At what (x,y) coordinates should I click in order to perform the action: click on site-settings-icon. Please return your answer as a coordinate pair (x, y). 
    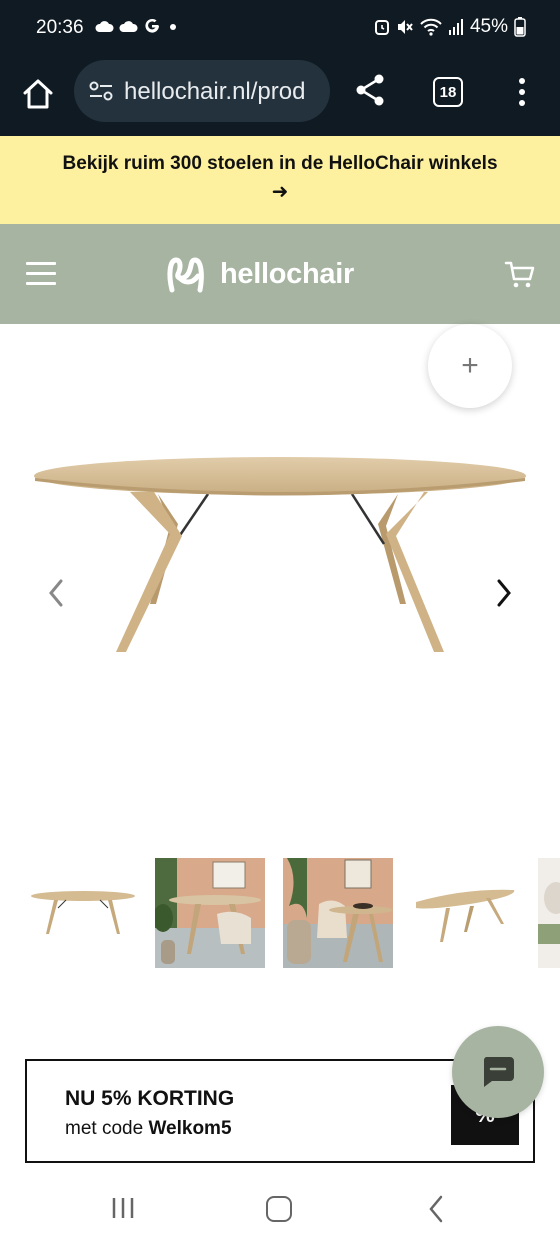
    Looking at the image, I should click on (101, 91).